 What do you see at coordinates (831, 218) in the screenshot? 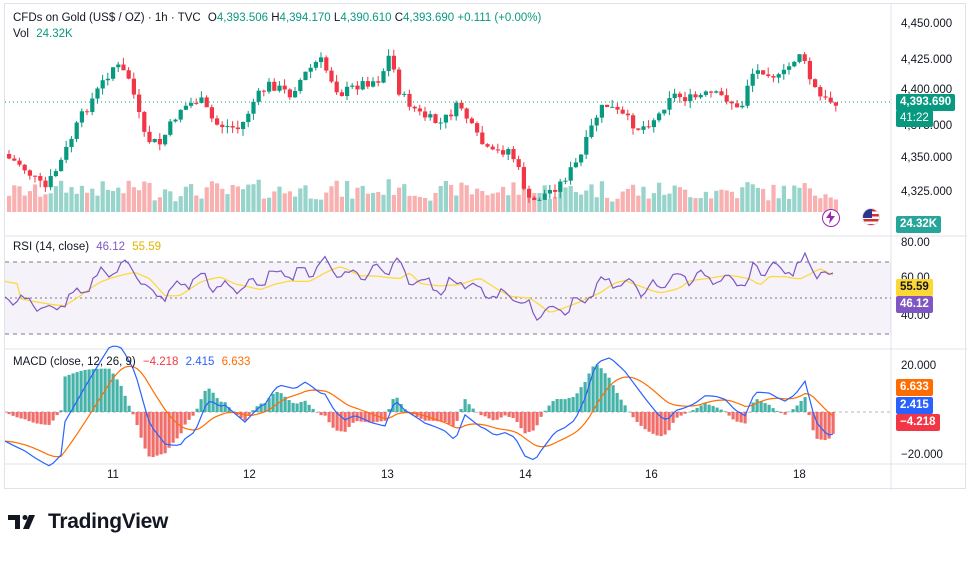
I see `lightning-icon` at bounding box center [831, 218].